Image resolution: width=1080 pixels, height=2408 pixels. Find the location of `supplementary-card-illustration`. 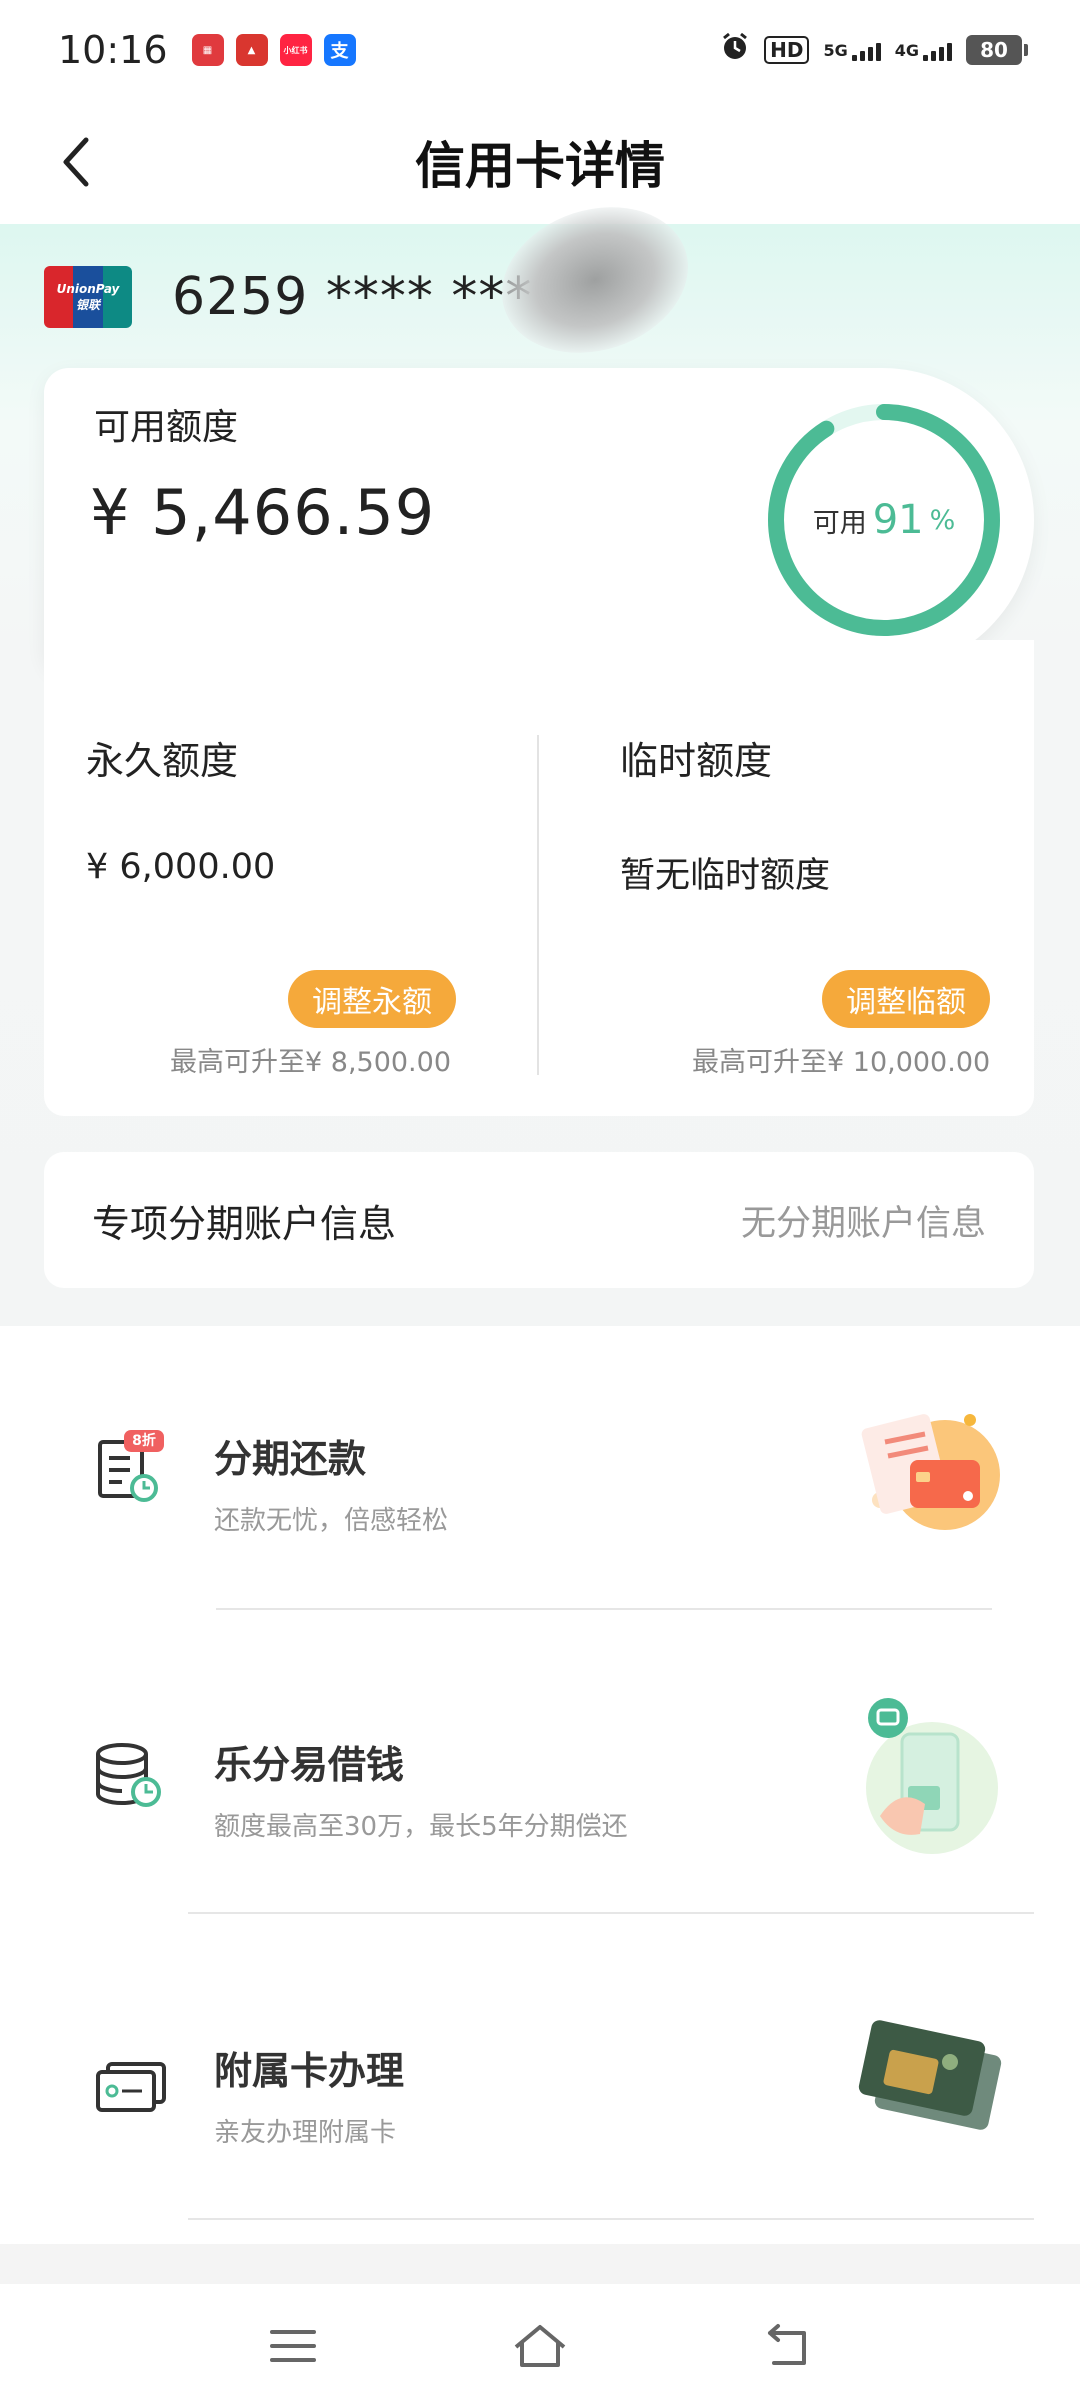

supplementary-card-illustration is located at coordinates (930, 2082).